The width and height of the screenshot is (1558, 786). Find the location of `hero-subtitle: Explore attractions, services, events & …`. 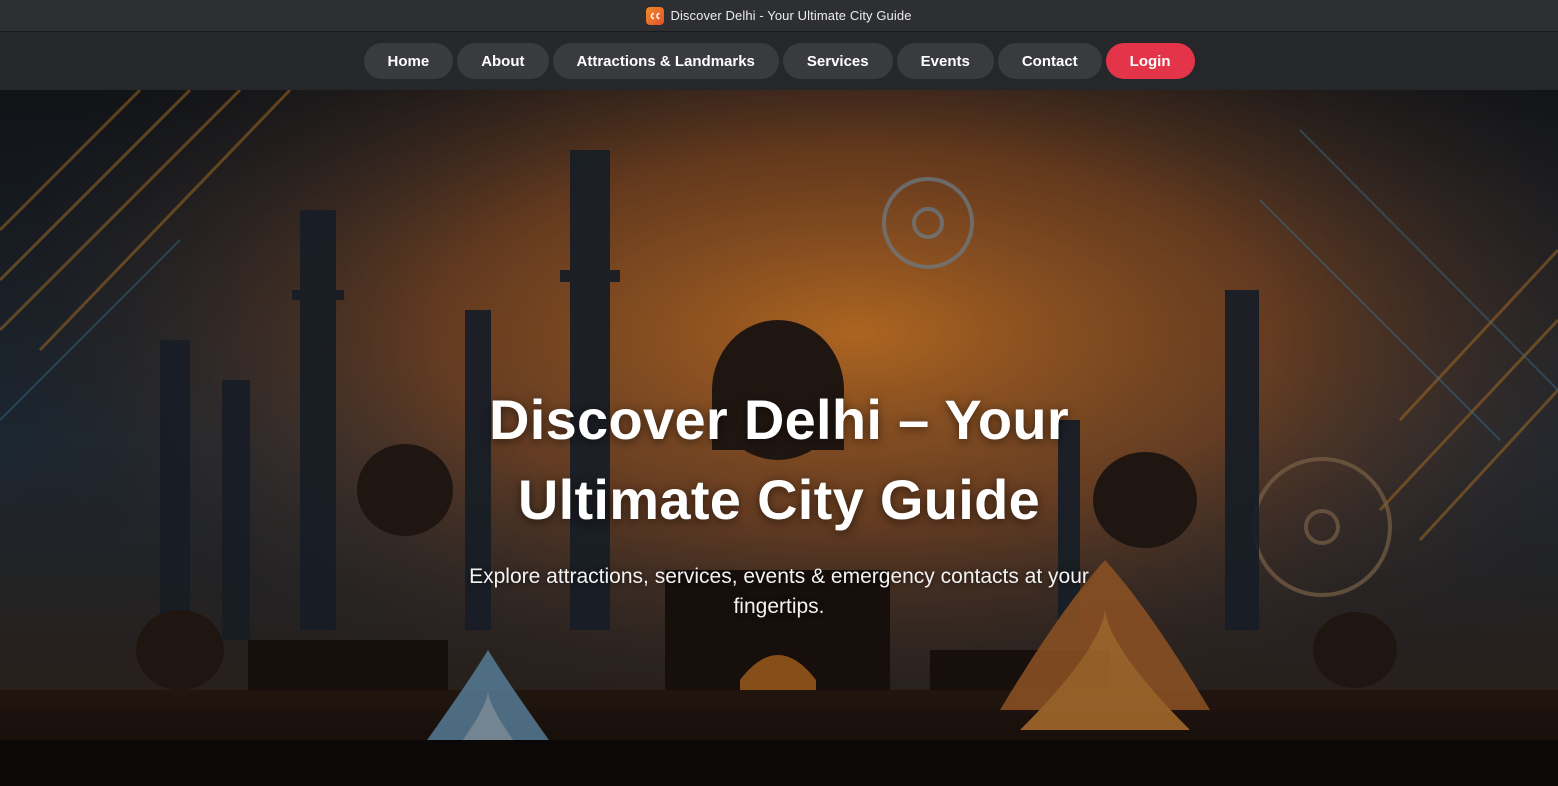

hero-subtitle: Explore attractions, services, events & … is located at coordinates (779, 591).